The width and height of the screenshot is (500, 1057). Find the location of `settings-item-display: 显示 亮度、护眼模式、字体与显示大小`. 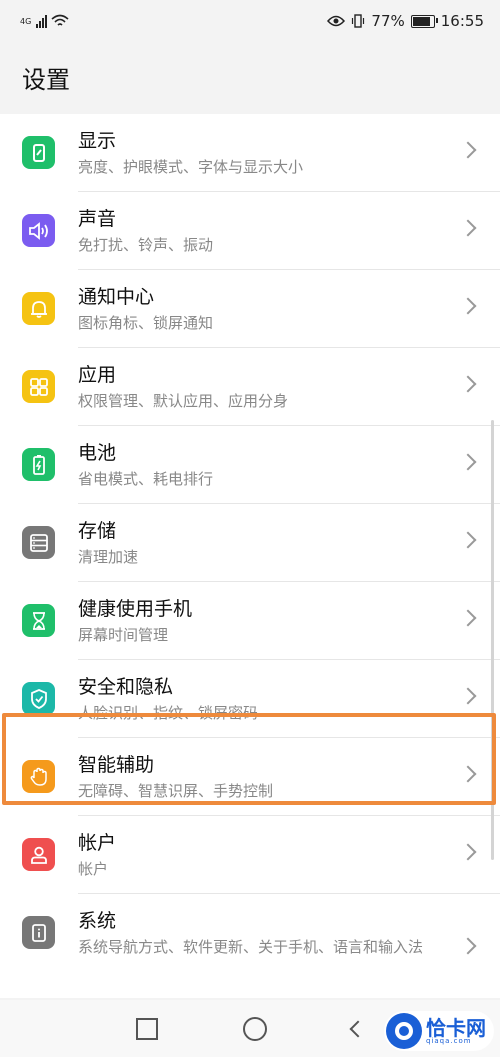

settings-item-display: 显示 亮度、护眼模式、字体与显示大小 is located at coordinates (250, 153).